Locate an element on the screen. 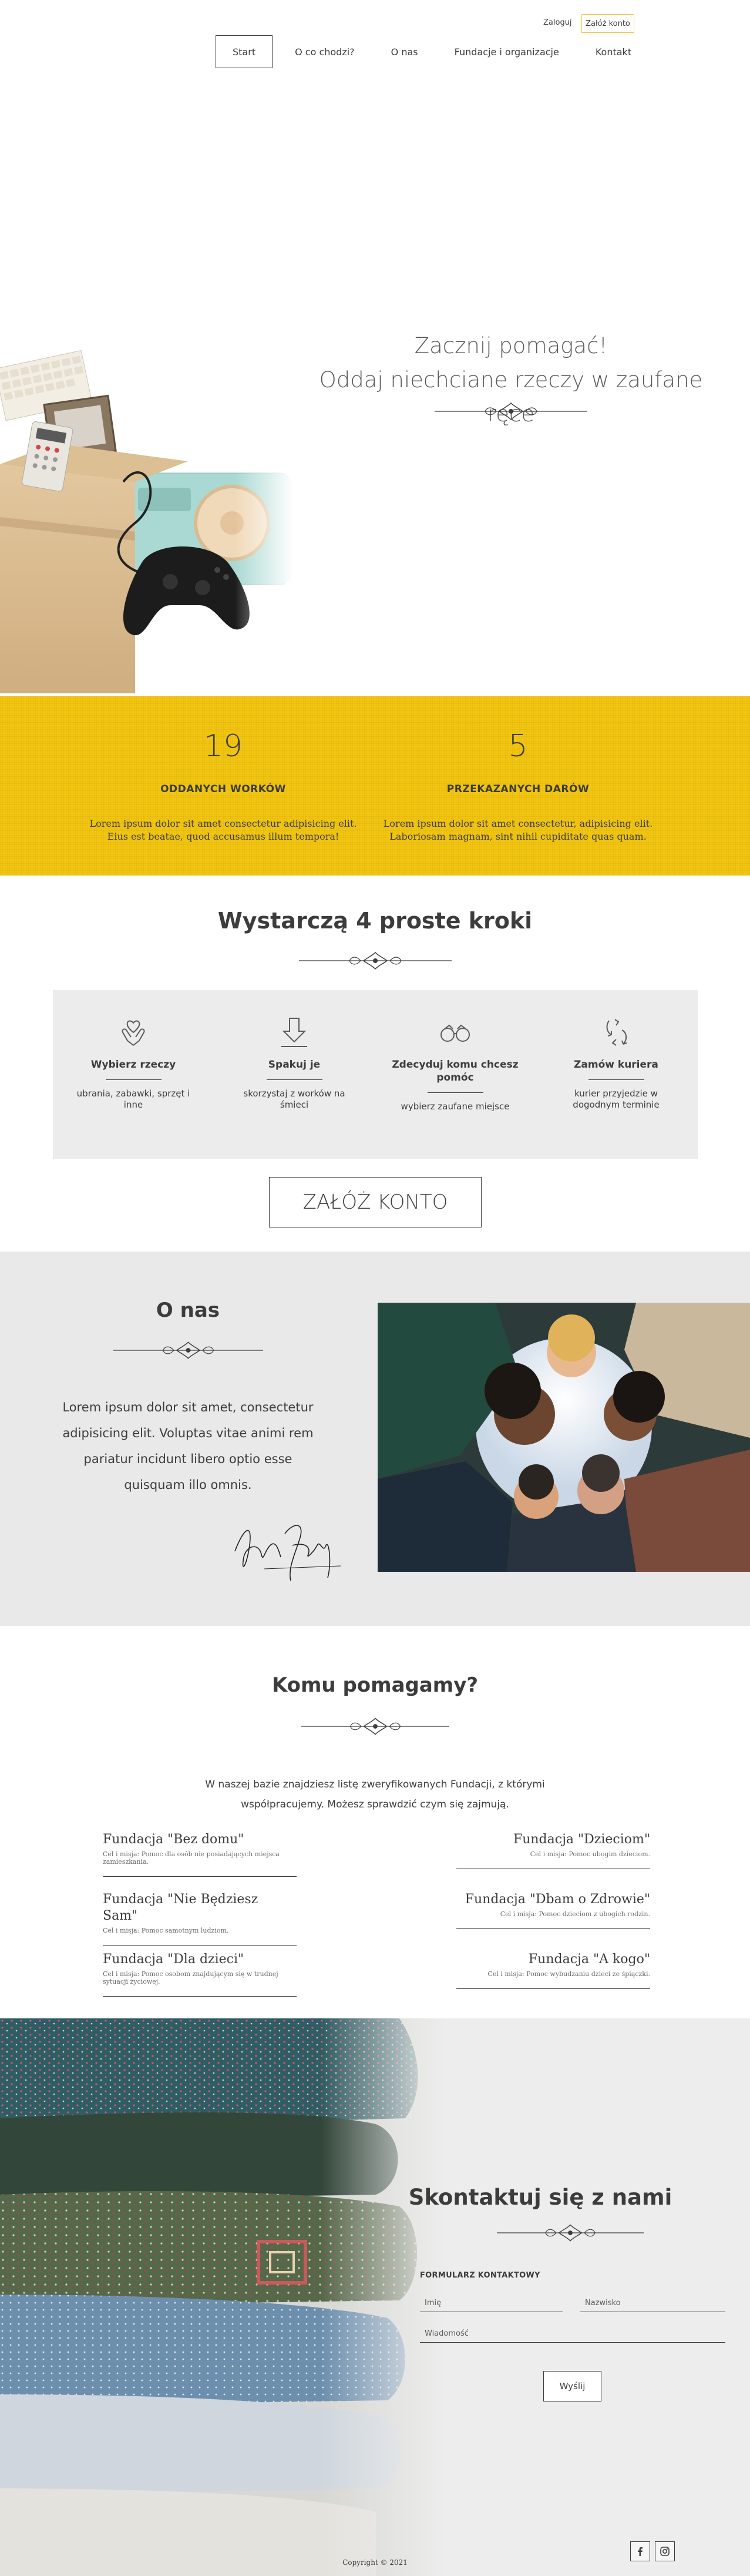 The height and width of the screenshot is (2576, 750). surname-field is located at coordinates (652, 2304).